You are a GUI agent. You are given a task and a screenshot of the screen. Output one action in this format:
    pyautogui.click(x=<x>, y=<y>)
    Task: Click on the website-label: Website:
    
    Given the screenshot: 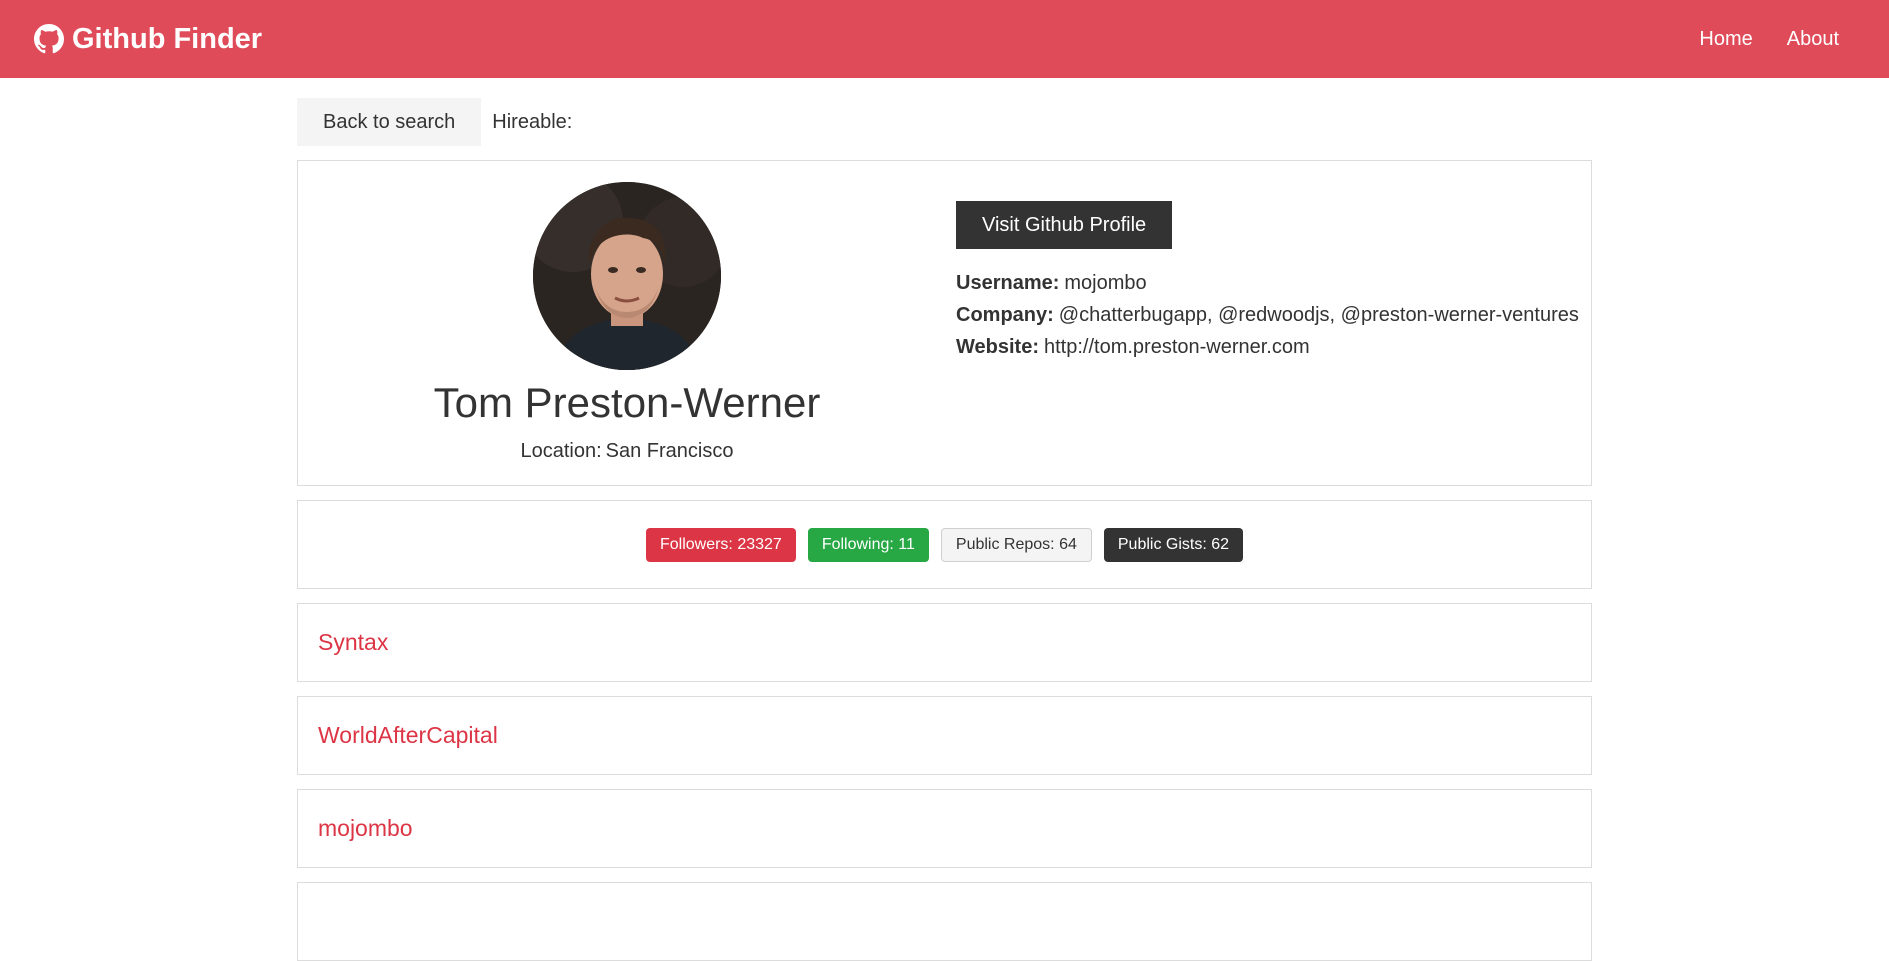 What is the action you would take?
    pyautogui.click(x=997, y=347)
    